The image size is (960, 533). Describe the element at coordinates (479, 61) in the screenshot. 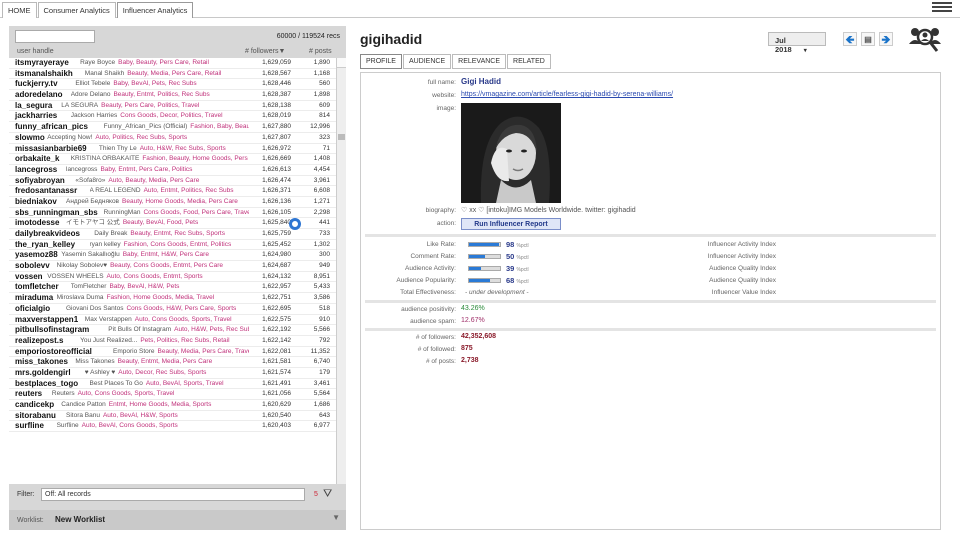

I see `tab-relevance: RELEVANCE` at that location.